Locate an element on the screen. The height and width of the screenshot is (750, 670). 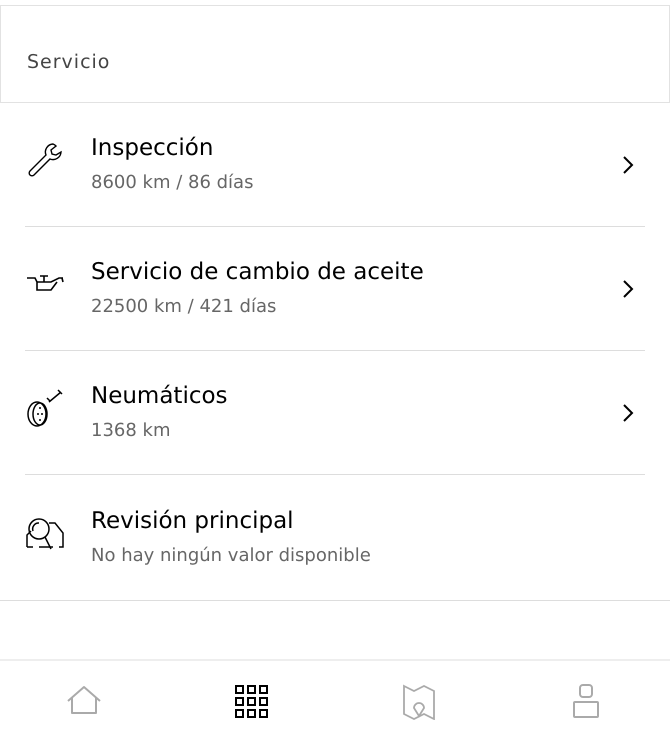
item-title: Servicio de cambio de aceite is located at coordinates (257, 272).